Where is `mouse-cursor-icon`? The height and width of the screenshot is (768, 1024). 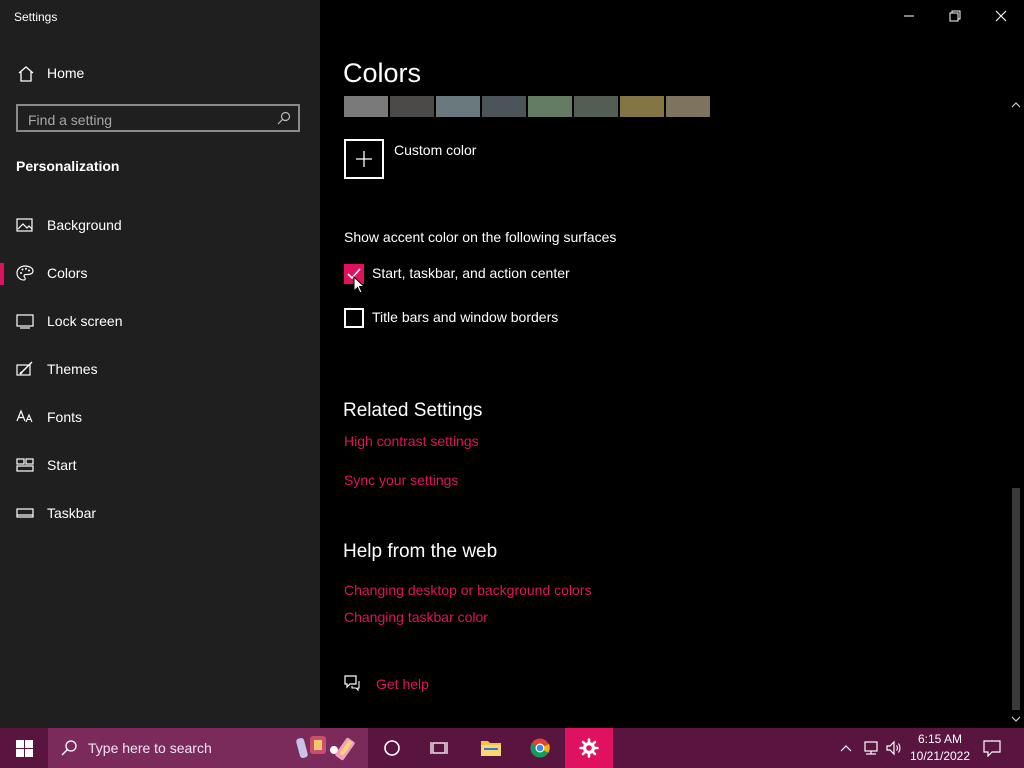
mouse-cursor-icon is located at coordinates (359, 285).